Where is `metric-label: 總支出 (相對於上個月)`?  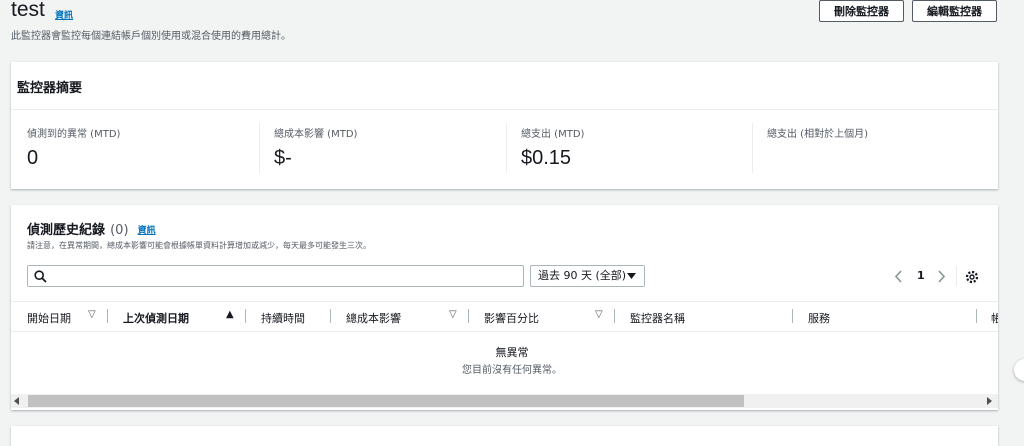 metric-label: 總支出 (相對於上個月) is located at coordinates (817, 134).